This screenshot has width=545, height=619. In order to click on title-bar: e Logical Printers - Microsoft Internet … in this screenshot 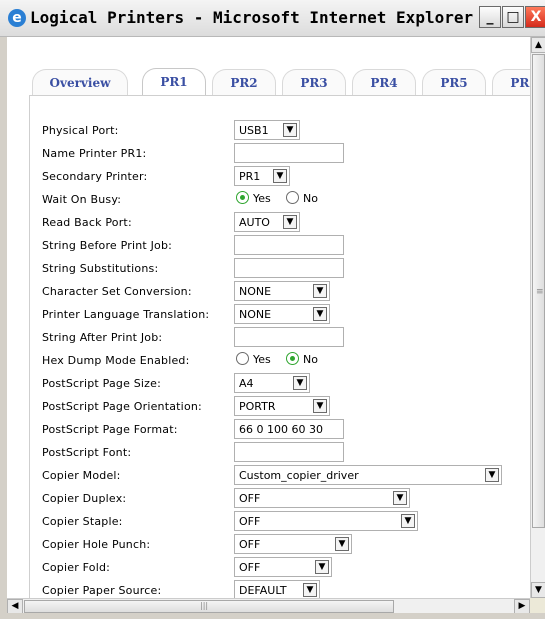, I will do `click(272, 18)`.